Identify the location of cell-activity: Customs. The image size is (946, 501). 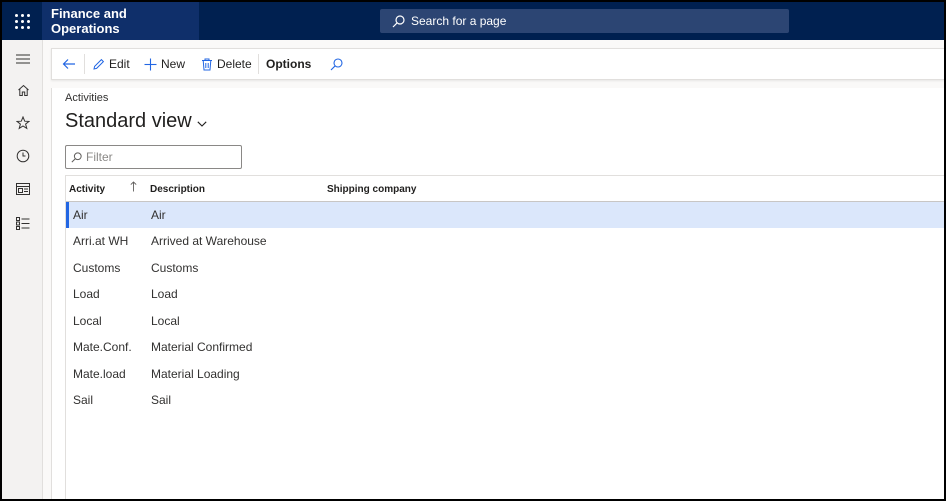
(97, 268).